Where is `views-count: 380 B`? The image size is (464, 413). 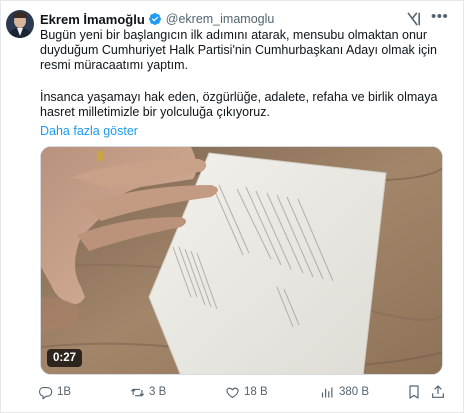
views-count: 380 B is located at coordinates (354, 392).